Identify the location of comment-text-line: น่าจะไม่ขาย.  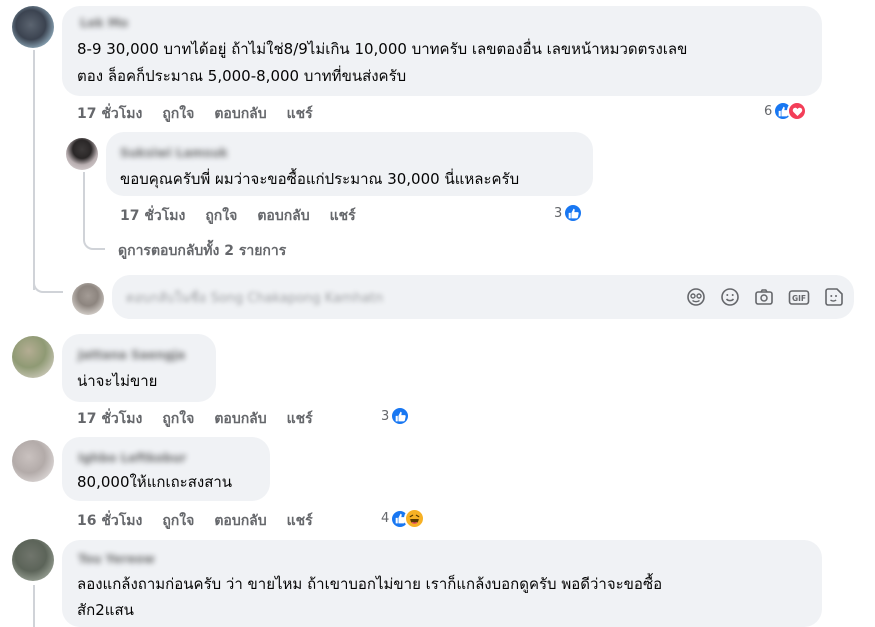
(117, 381).